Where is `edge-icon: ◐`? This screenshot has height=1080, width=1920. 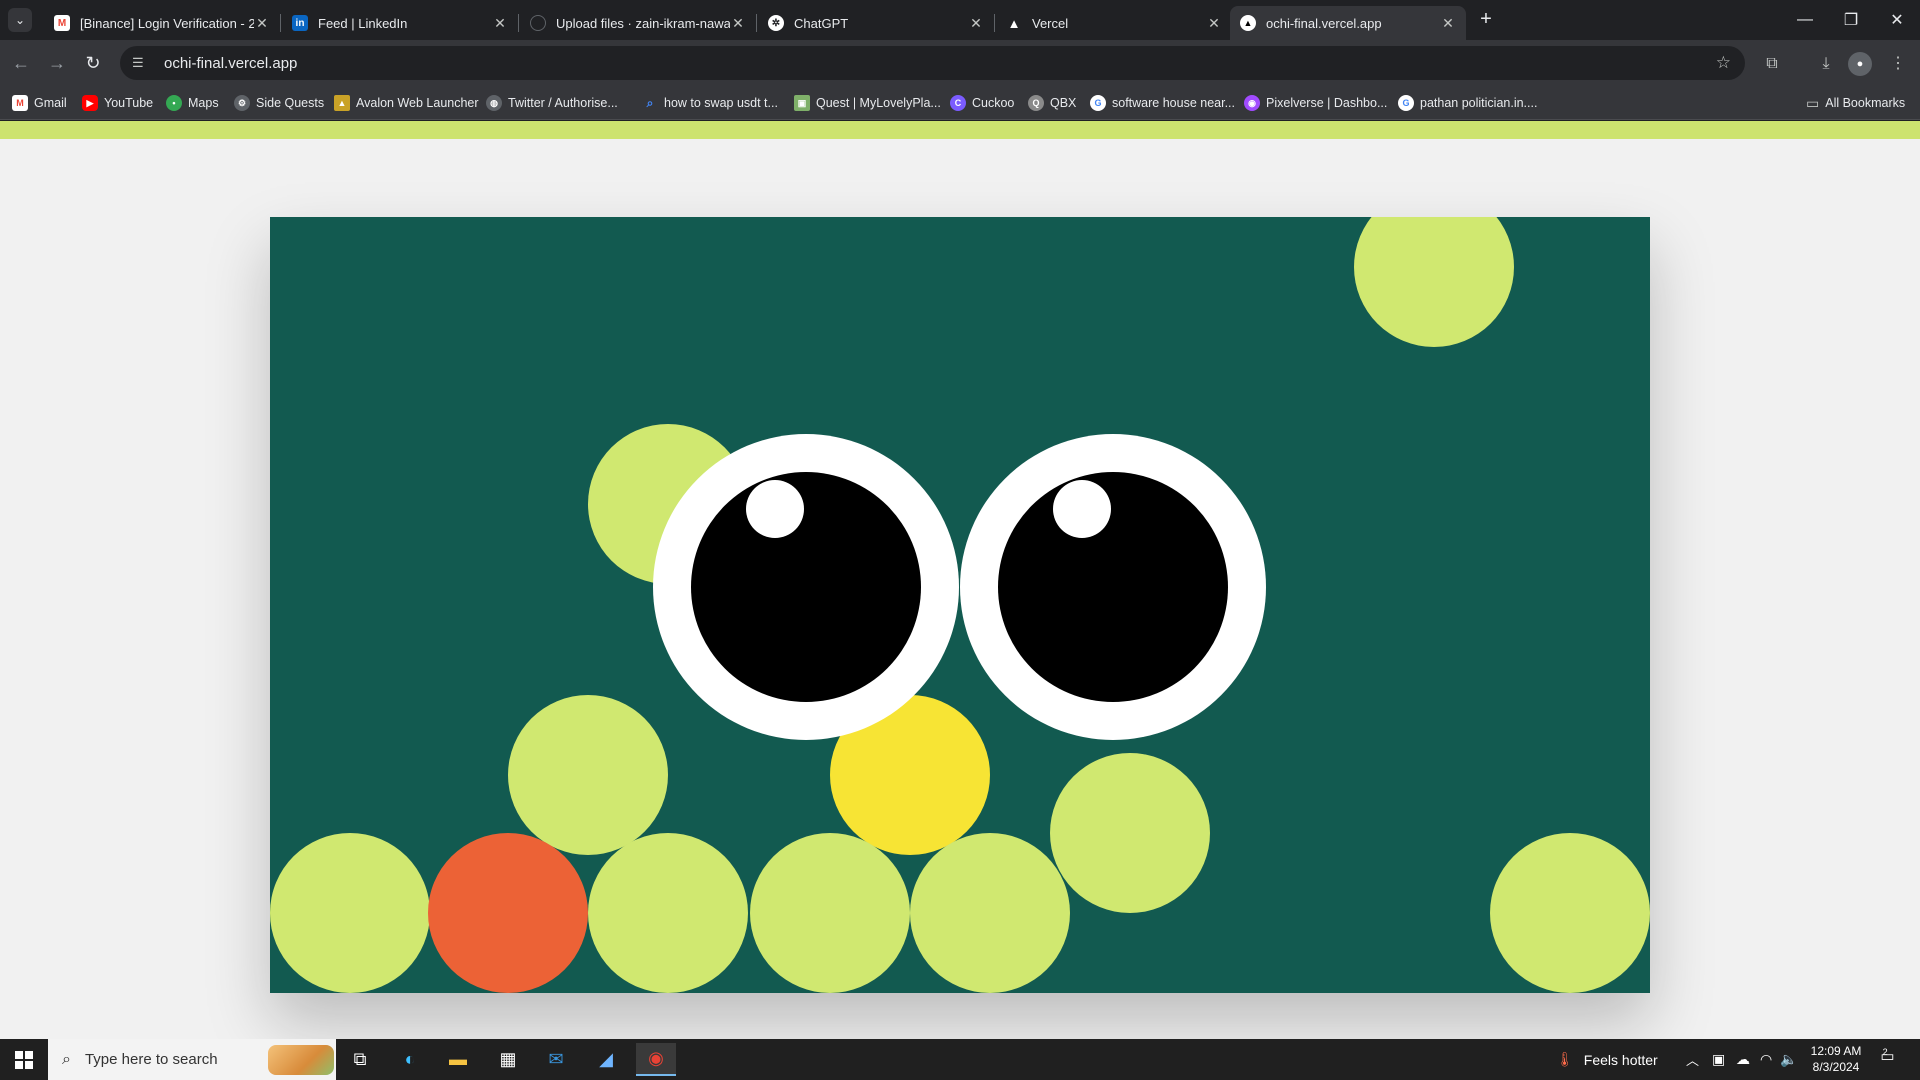 edge-icon: ◐ is located at coordinates (410, 1059).